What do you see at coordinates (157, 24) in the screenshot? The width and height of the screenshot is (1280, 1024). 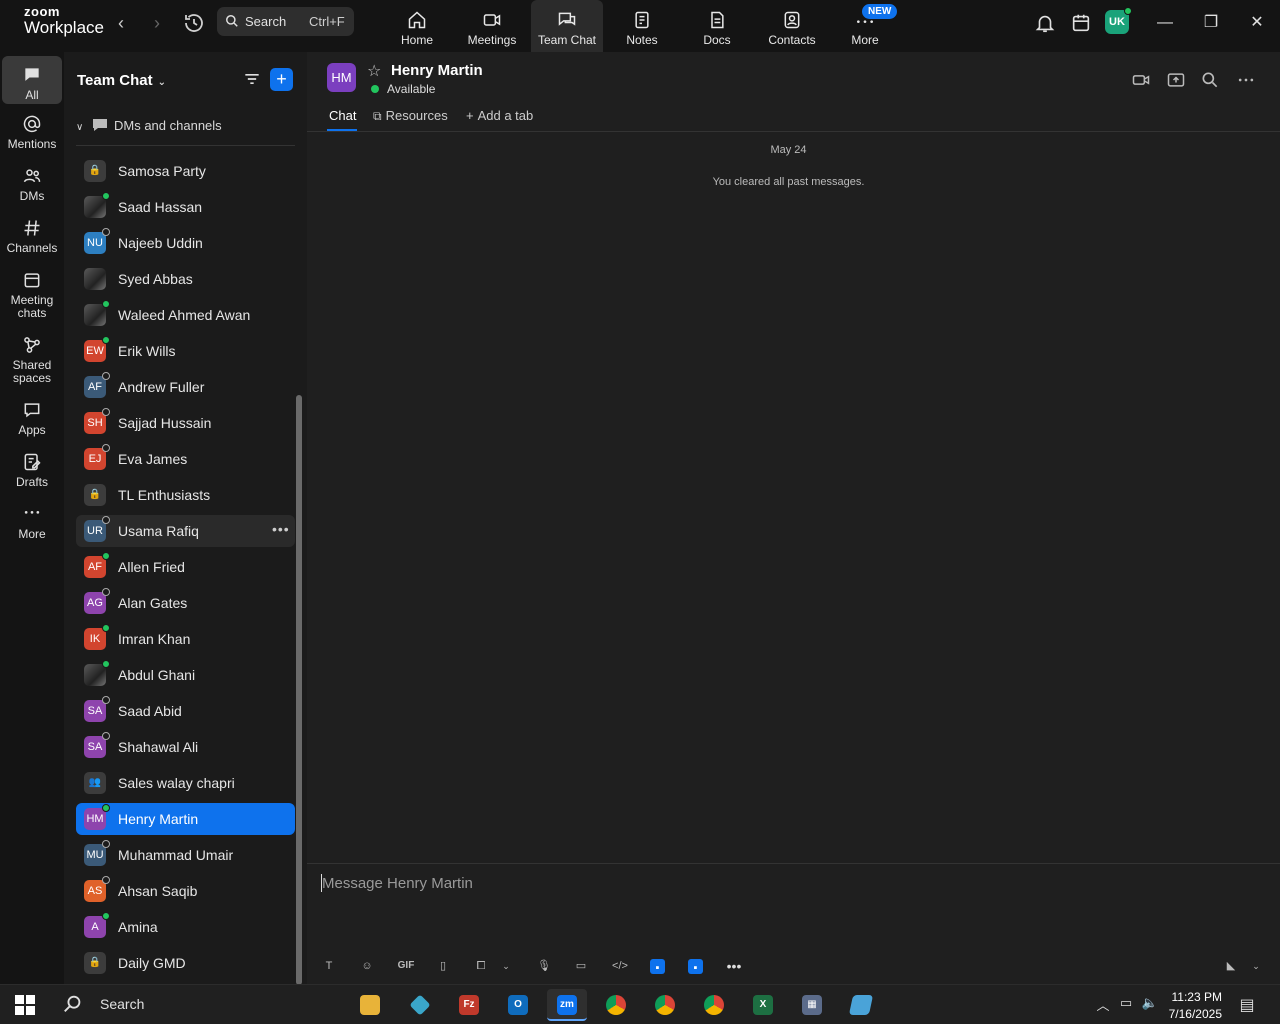 I see `forward-arrow-icon: ›` at bounding box center [157, 24].